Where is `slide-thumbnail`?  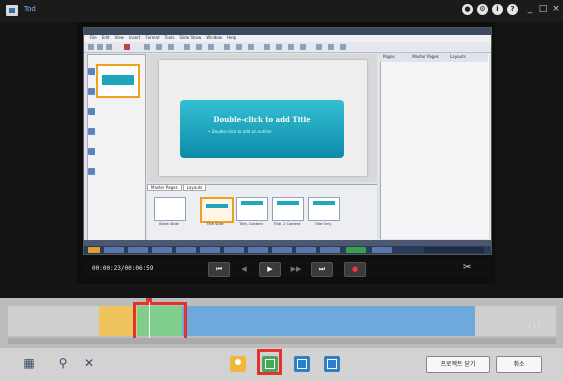
slide-thumbnail is located at coordinates (118, 81).